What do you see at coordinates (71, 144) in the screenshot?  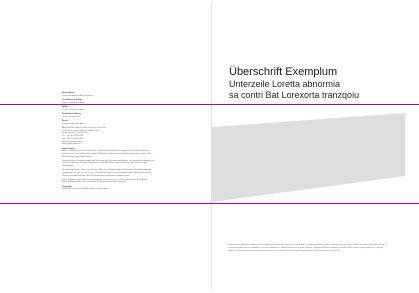 I see `address-line: www.ipsum-dolor.de` at bounding box center [71, 144].